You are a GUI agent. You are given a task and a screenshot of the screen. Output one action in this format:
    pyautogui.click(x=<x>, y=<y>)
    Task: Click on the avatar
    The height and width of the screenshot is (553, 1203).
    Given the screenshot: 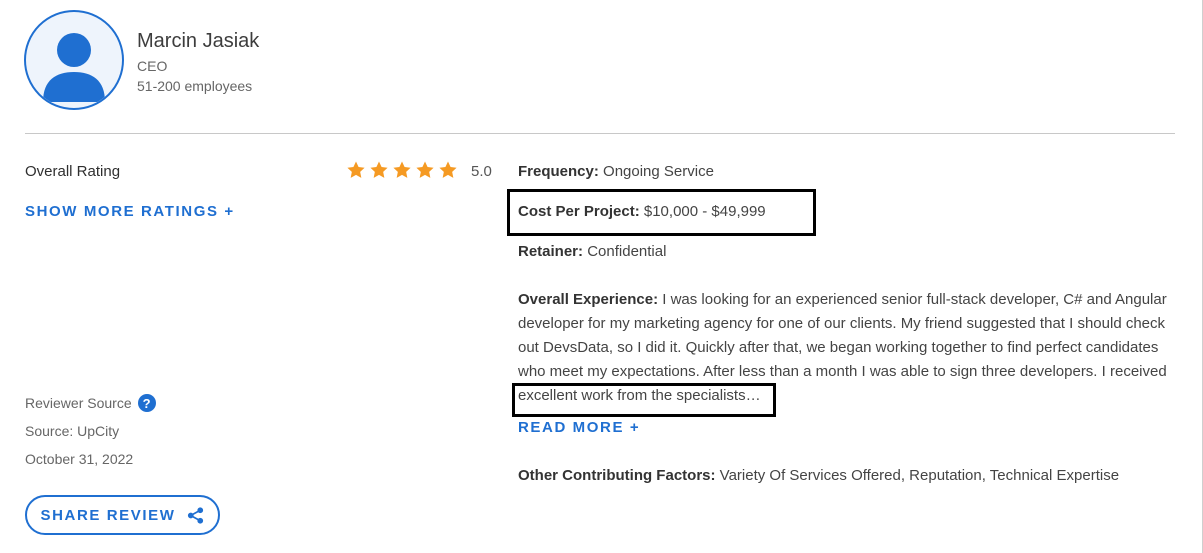 What is the action you would take?
    pyautogui.click(x=74, y=60)
    